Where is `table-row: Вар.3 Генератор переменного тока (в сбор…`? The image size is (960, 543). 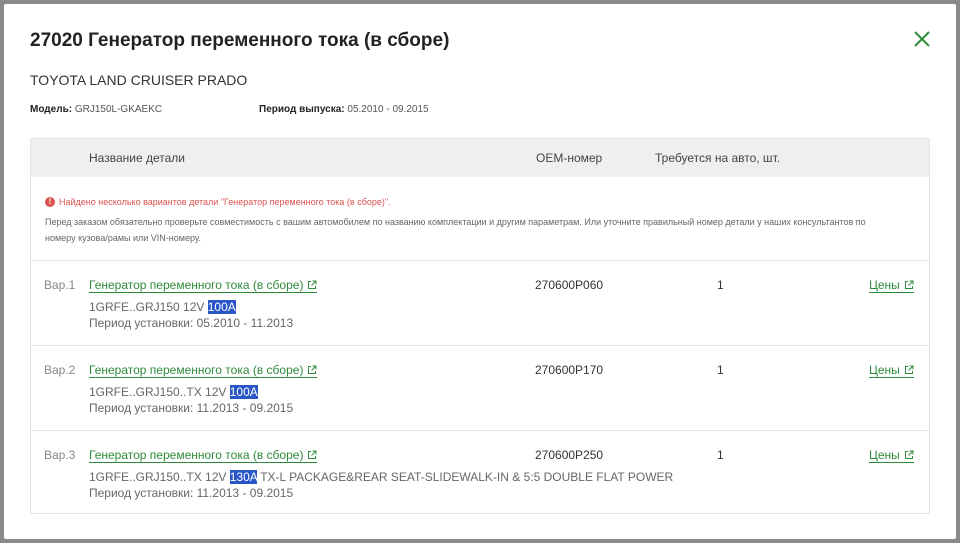
table-row: Вар.3 Генератор переменного тока (в сбор… is located at coordinates (480, 473).